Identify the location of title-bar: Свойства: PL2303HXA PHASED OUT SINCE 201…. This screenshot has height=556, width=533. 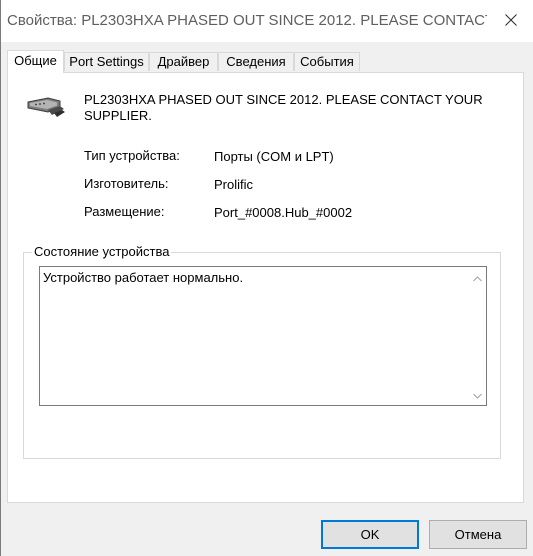
(267, 21).